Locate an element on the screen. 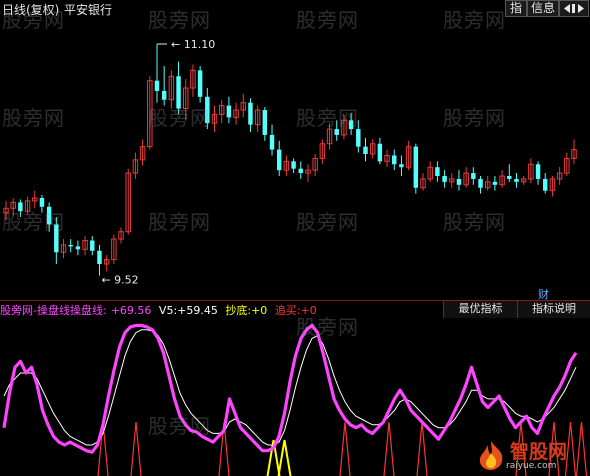 The width and height of the screenshot is (590, 476). site-logo: 智股网 raiyue.com is located at coordinates (530, 455).